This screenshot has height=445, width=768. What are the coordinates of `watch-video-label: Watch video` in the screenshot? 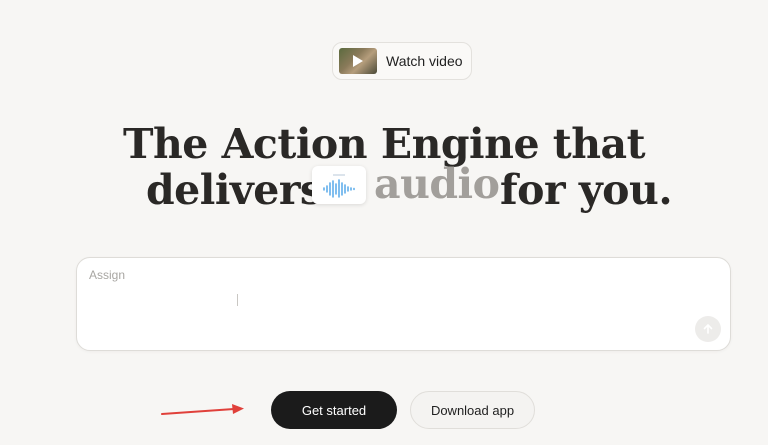 It's located at (424, 61).